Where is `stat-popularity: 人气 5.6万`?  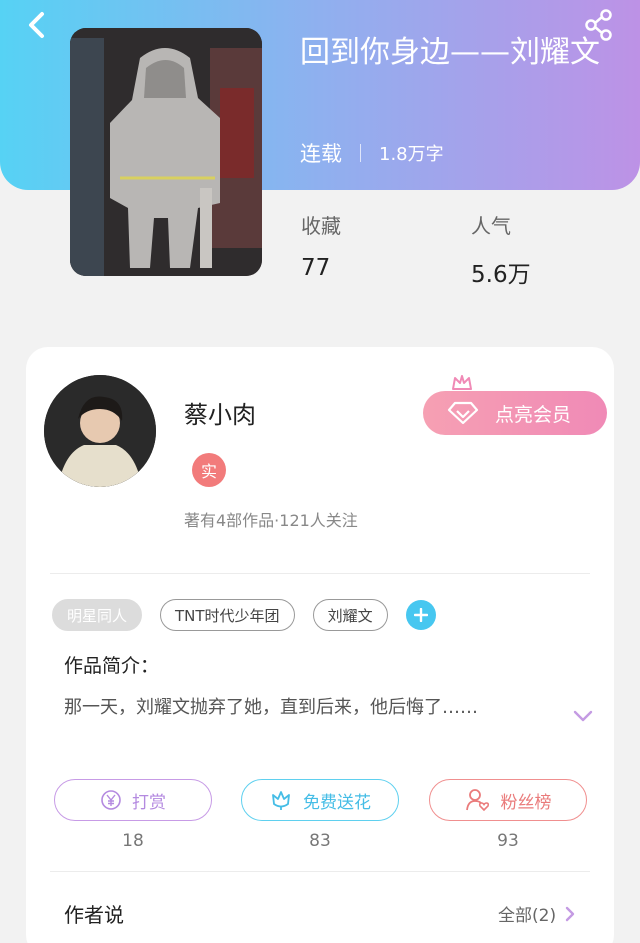
stat-popularity: 人气 5.6万 is located at coordinates (501, 249).